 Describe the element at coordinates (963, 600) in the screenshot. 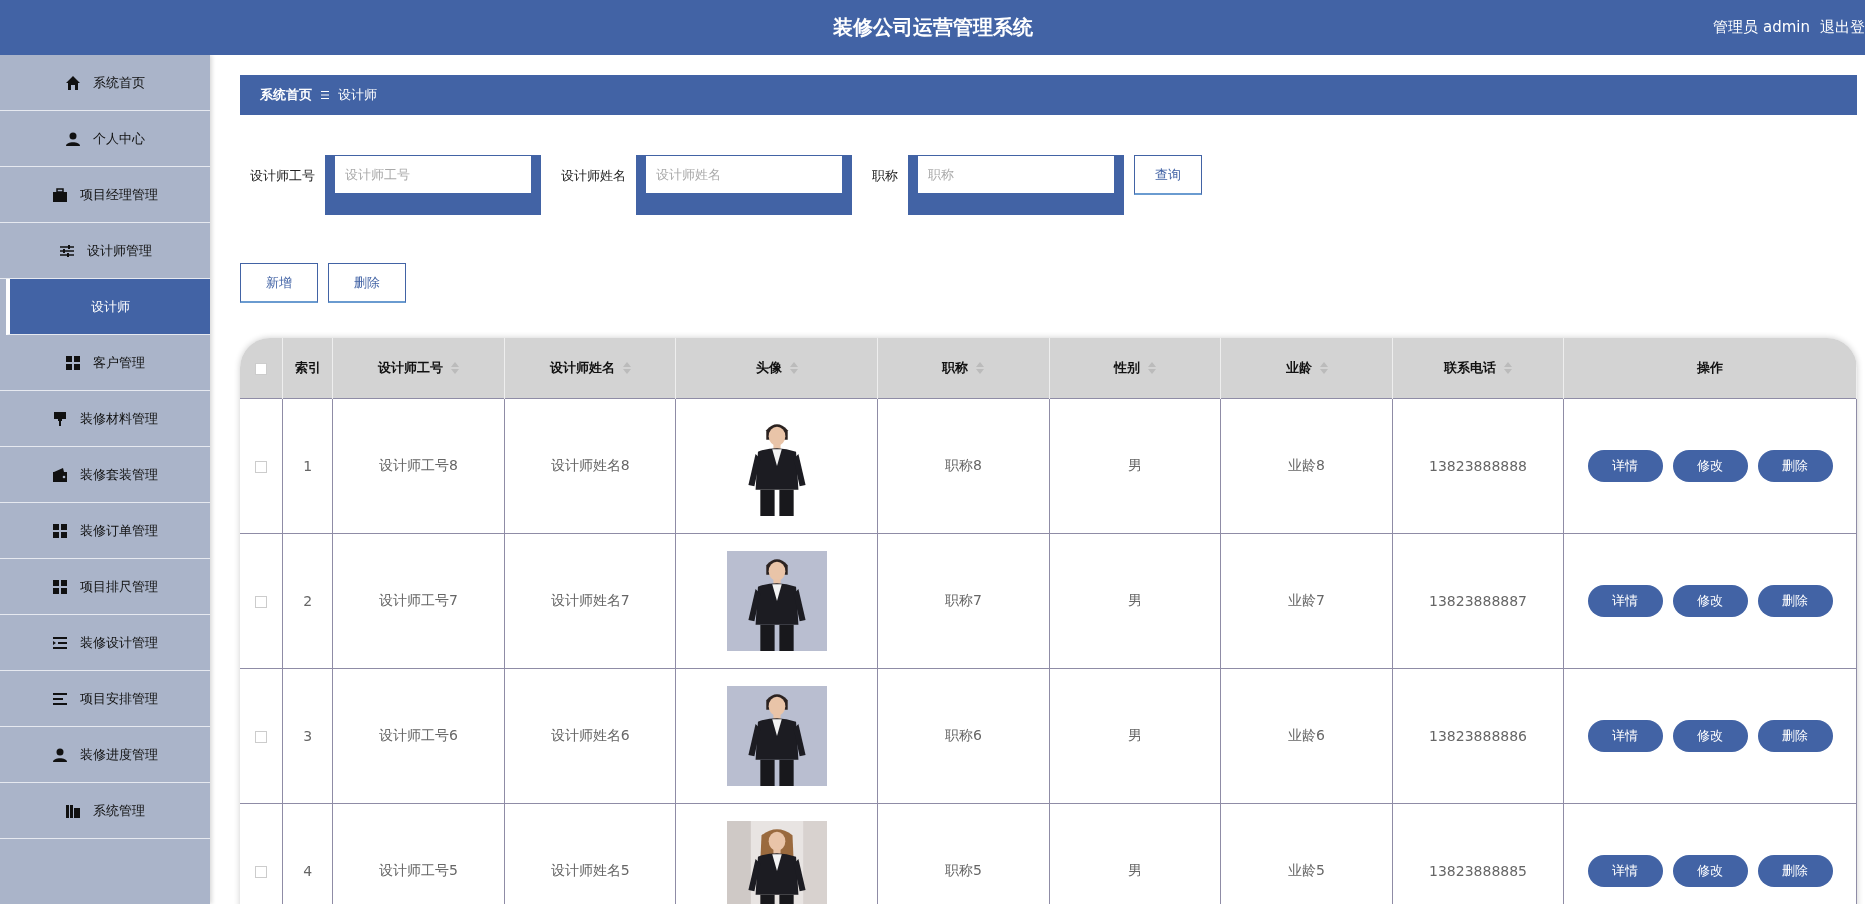

I see `title-cell: 职称7` at that location.